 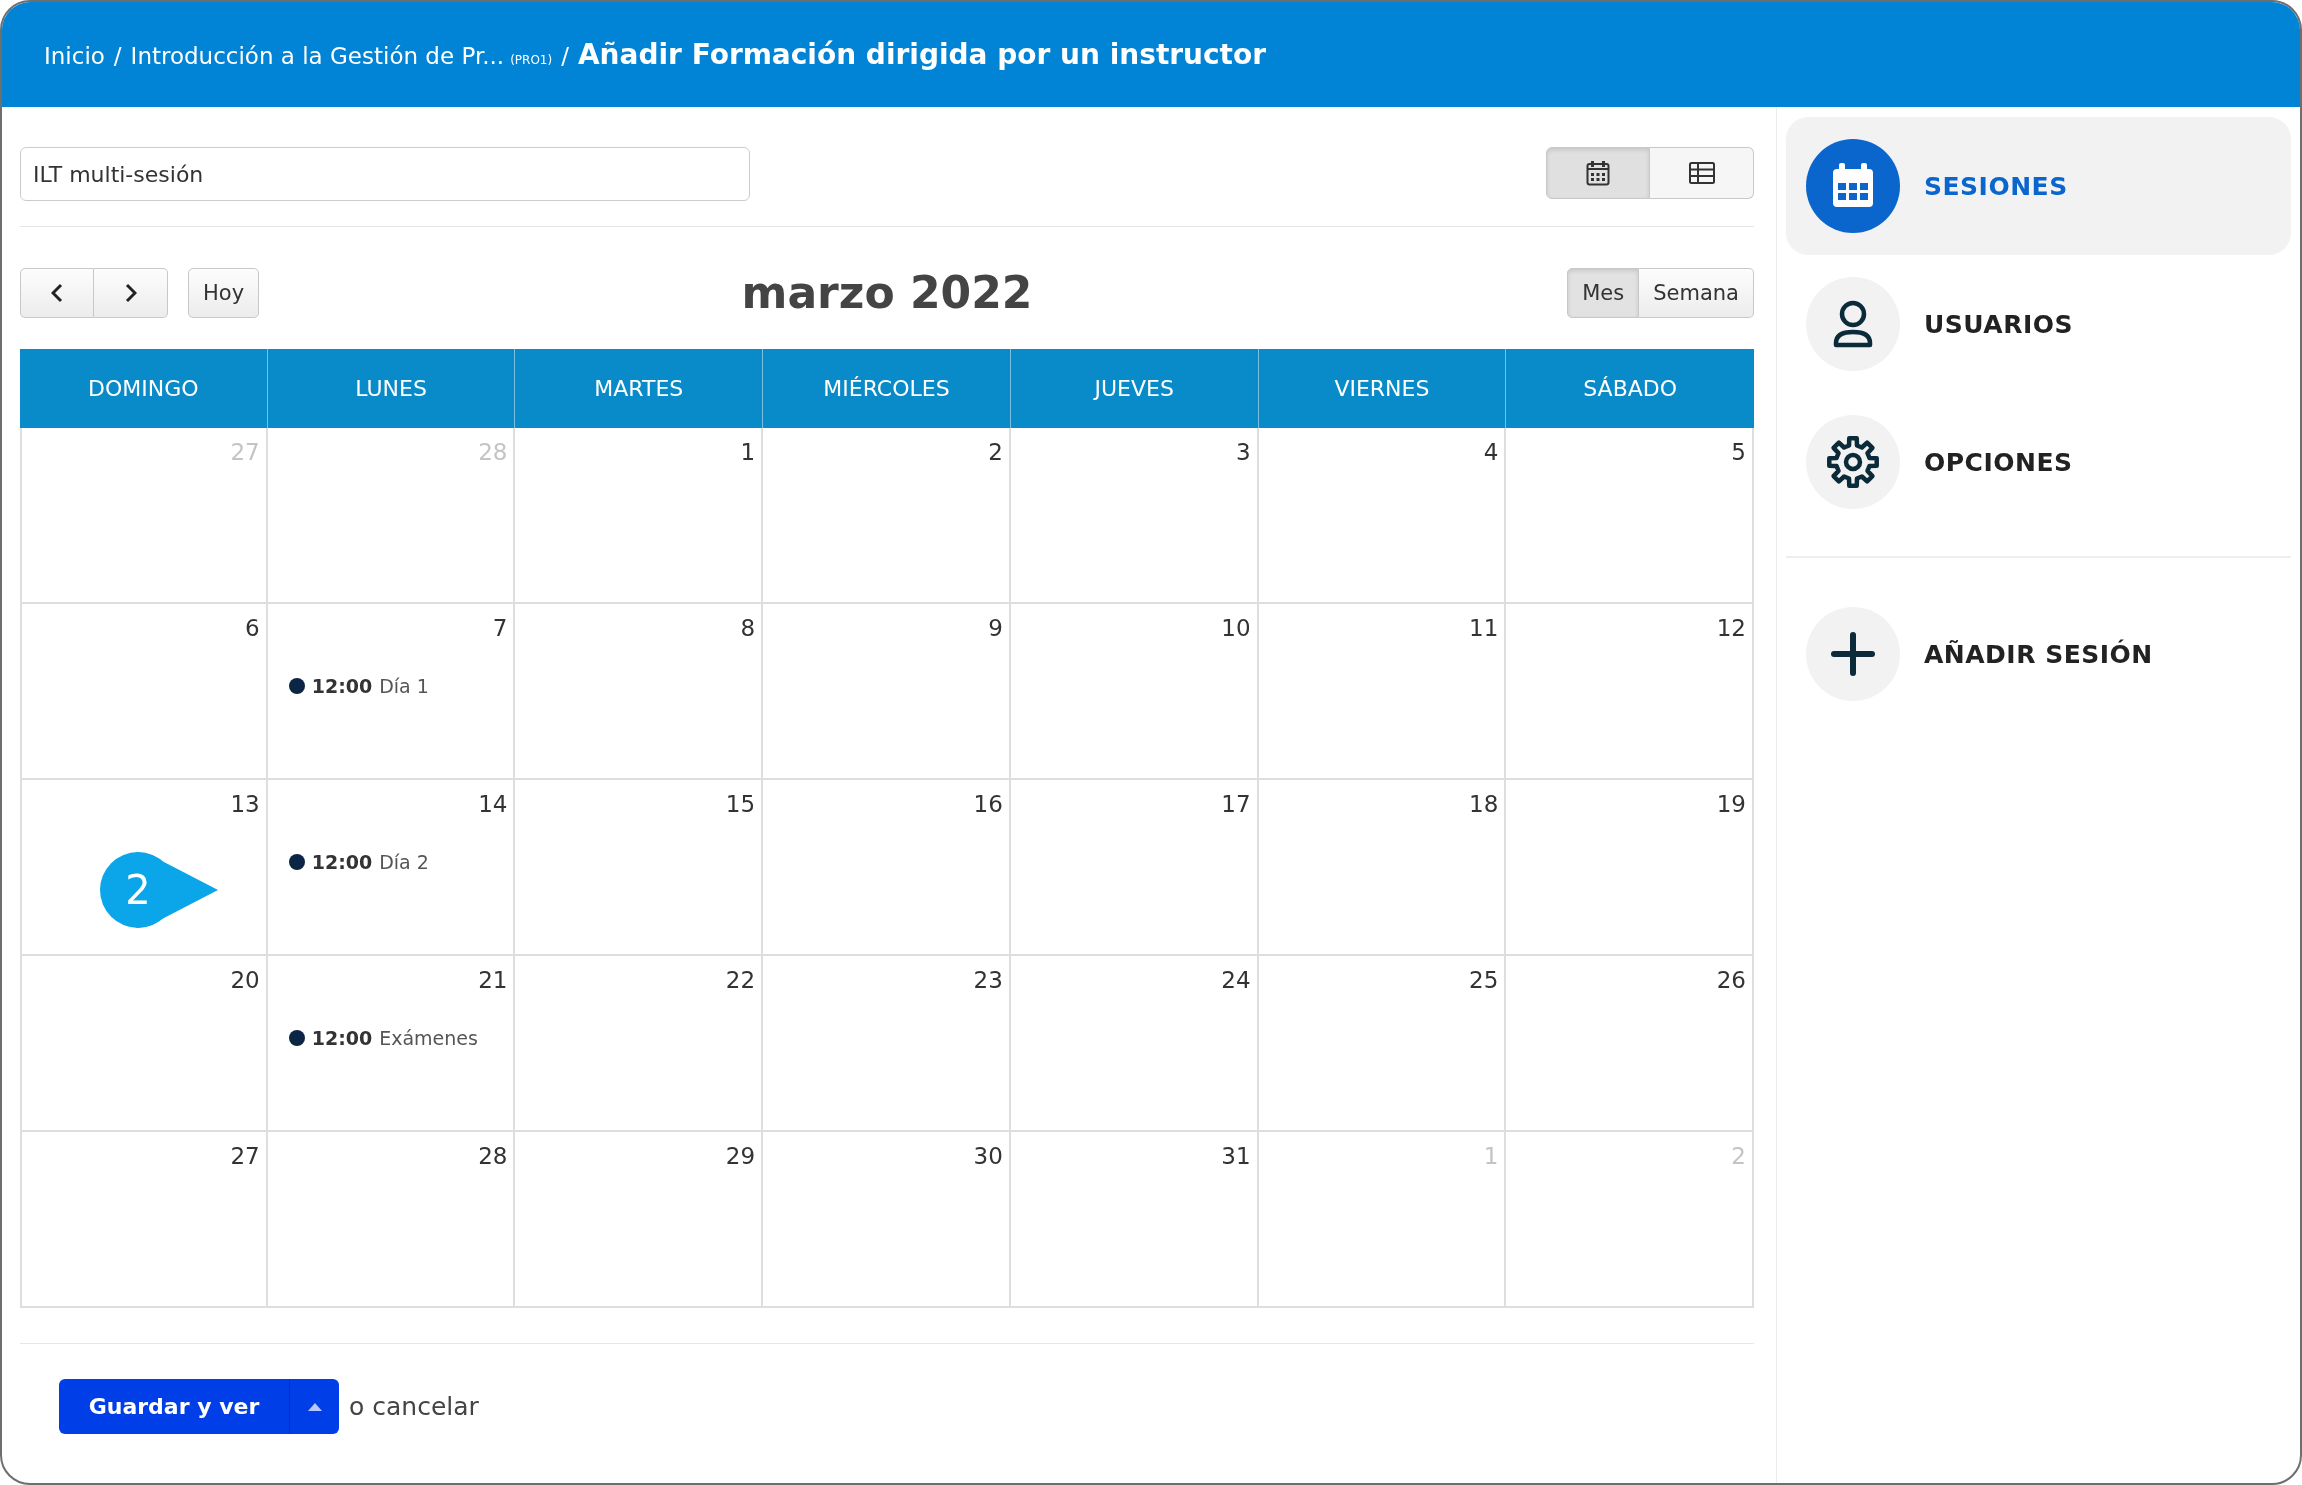 I want to click on view-mode-button: Mes, so click(x=1603, y=292).